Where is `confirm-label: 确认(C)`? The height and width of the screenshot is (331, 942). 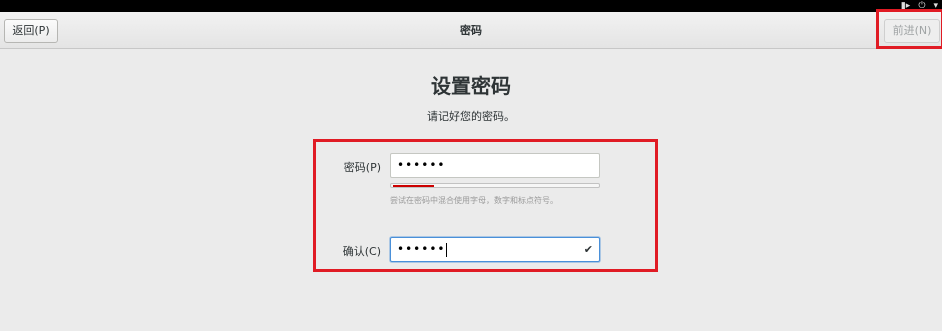 confirm-label: 确认(C) is located at coordinates (361, 251).